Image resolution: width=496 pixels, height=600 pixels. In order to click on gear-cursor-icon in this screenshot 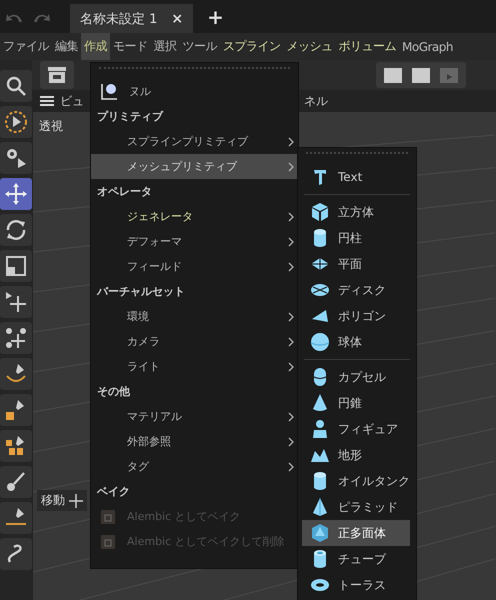, I will do `click(16, 158)`.